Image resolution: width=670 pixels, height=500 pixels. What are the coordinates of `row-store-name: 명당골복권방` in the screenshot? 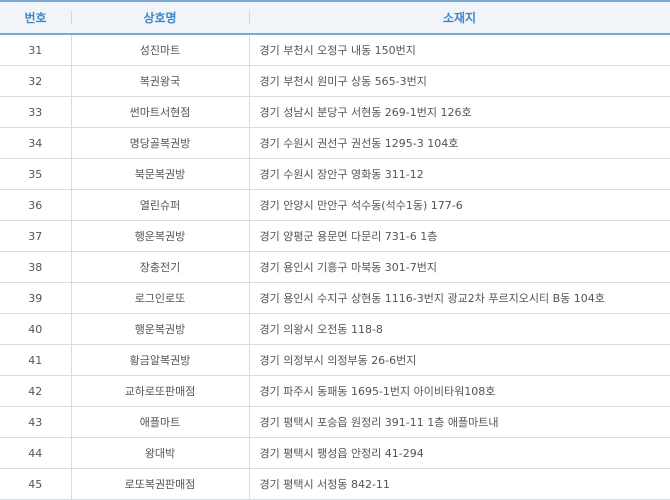 It's located at (159, 143).